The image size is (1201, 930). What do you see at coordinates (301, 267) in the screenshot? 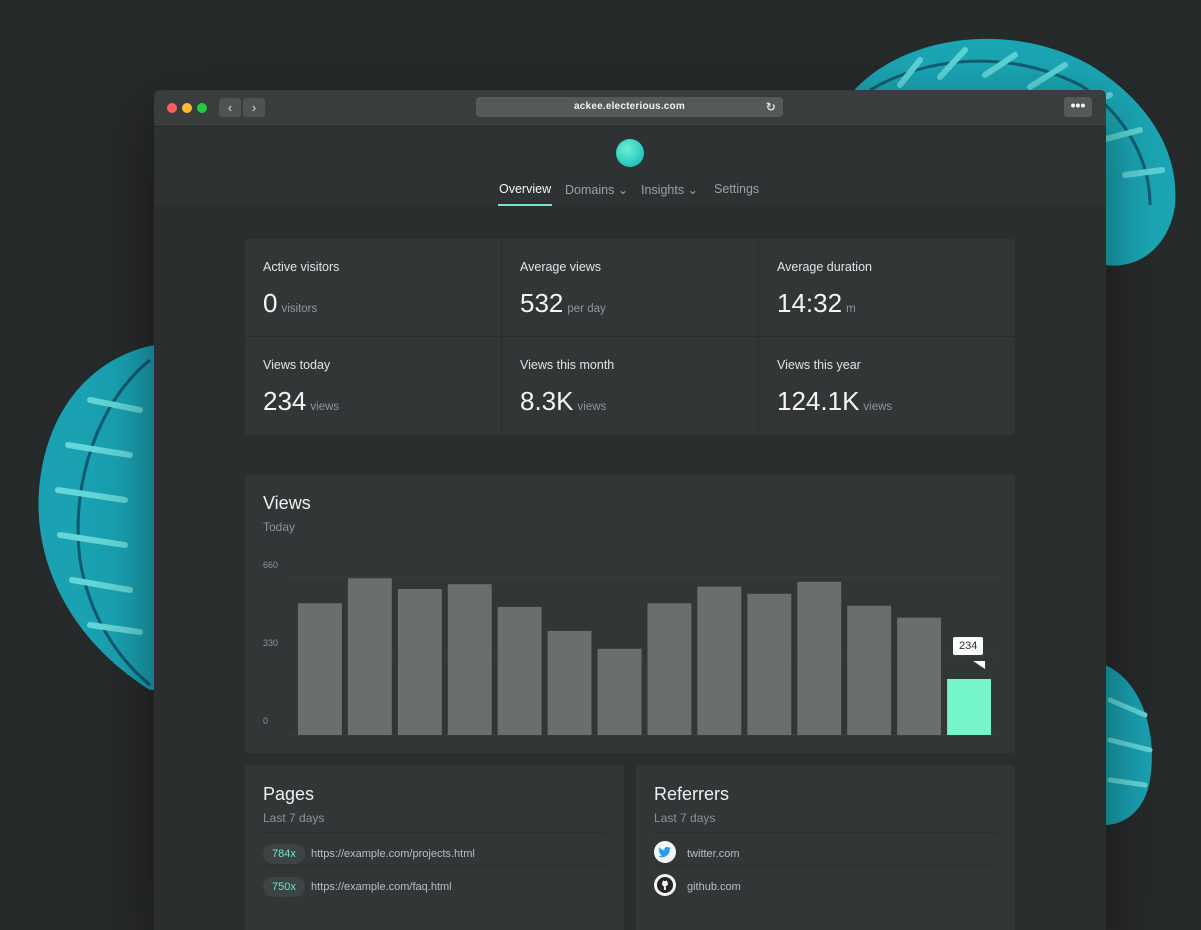
I see `stat-label: Active visitors` at bounding box center [301, 267].